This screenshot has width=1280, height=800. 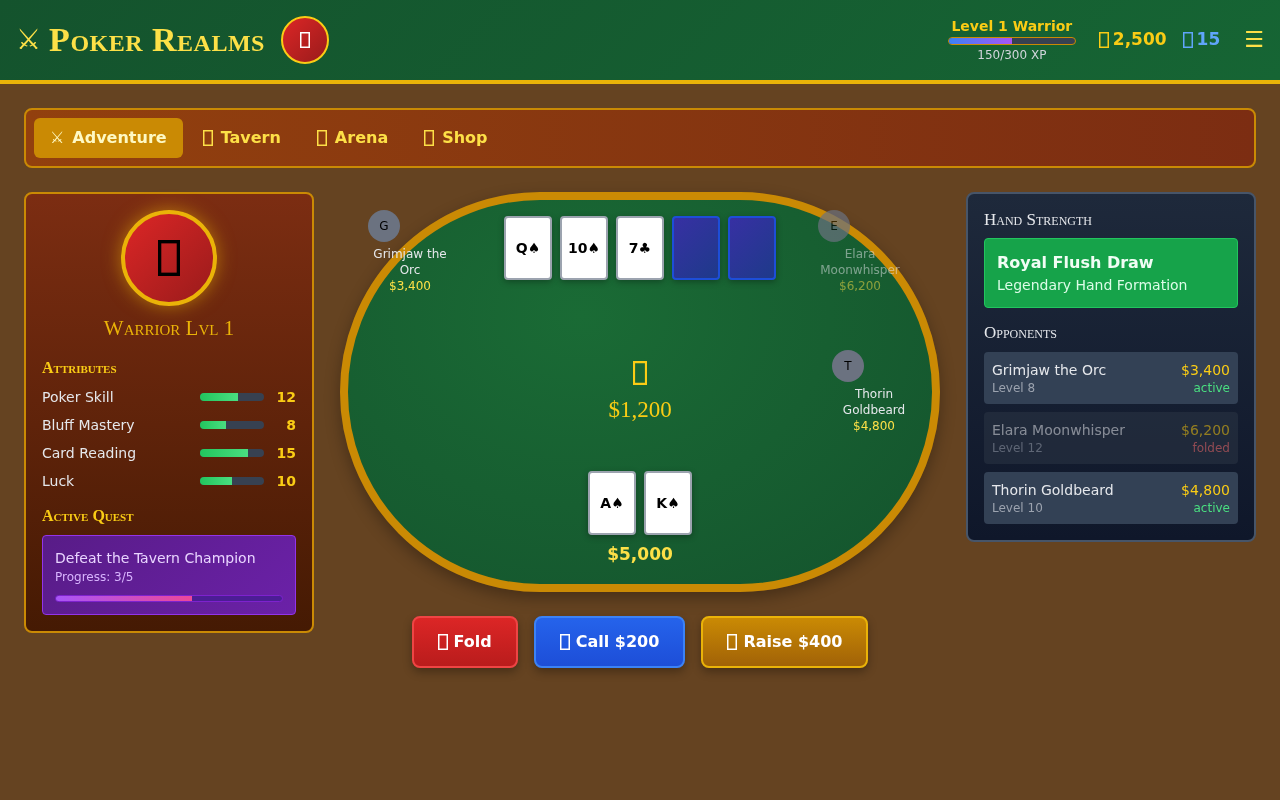 What do you see at coordinates (464, 642) in the screenshot?
I see `fold-button: Fold` at bounding box center [464, 642].